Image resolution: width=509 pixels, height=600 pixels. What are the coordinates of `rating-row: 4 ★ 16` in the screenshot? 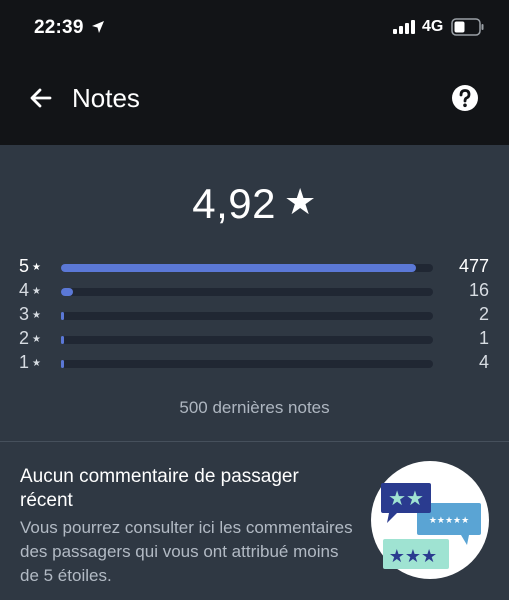 It's located at (254, 292).